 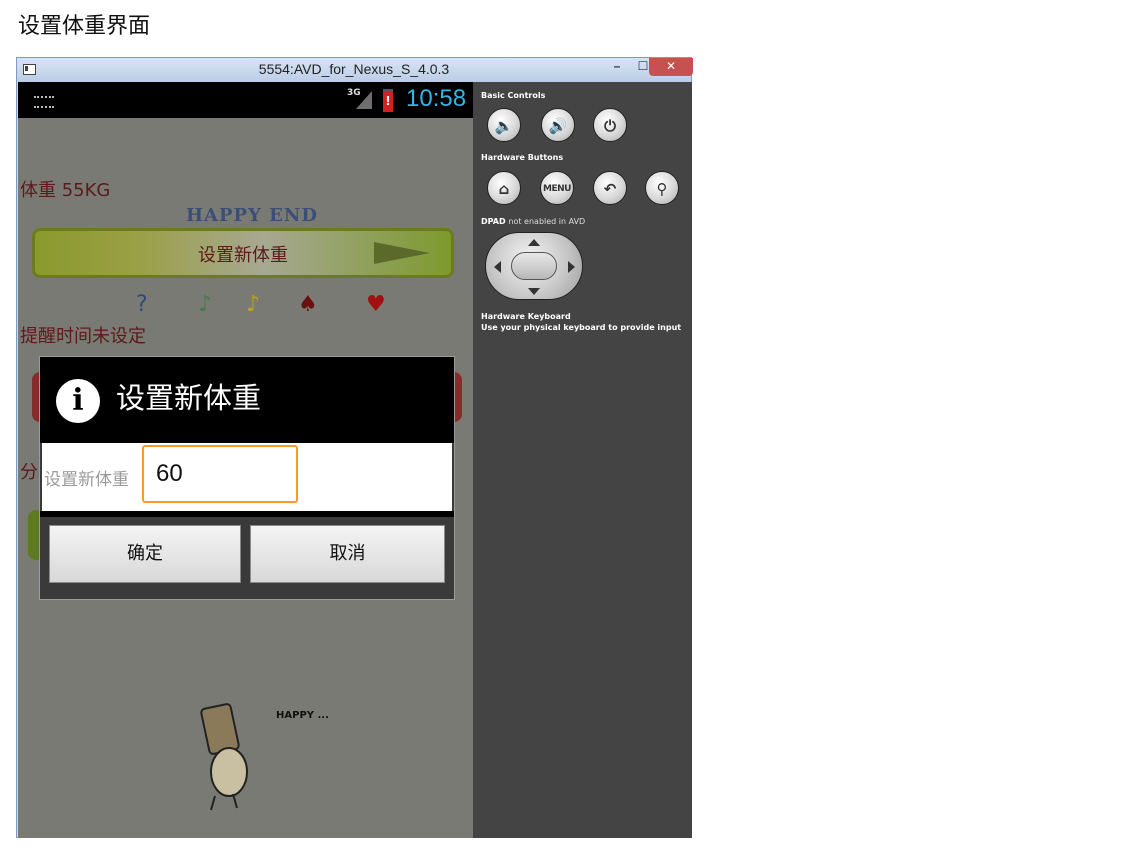 I want to click on window-title: 5554:AVD_for_Nexus_S_4.0.3, so click(x=354, y=69).